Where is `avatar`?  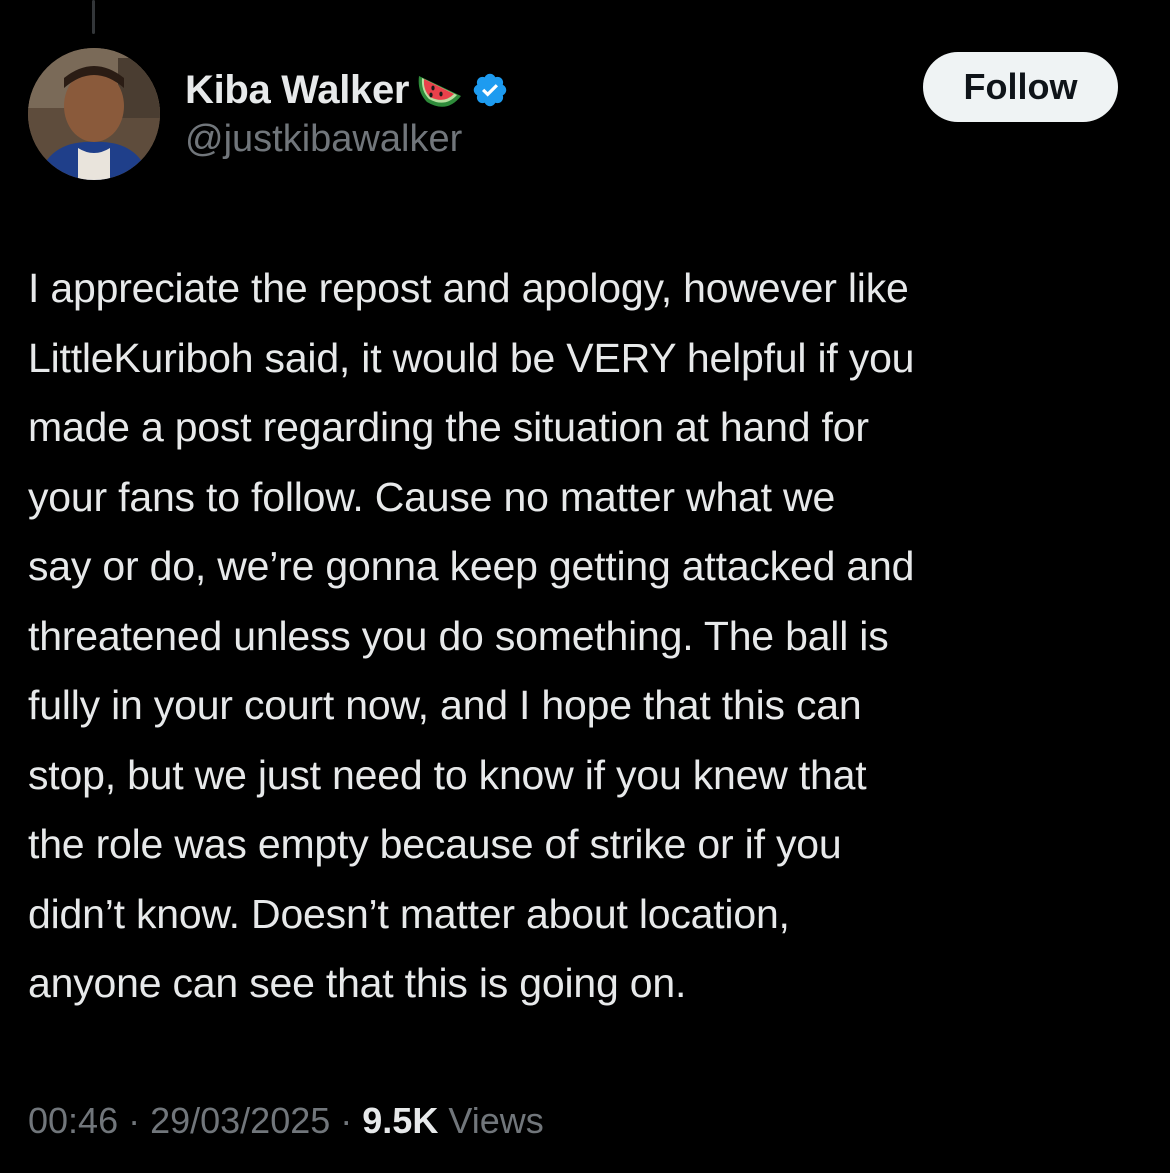 avatar is located at coordinates (94, 114).